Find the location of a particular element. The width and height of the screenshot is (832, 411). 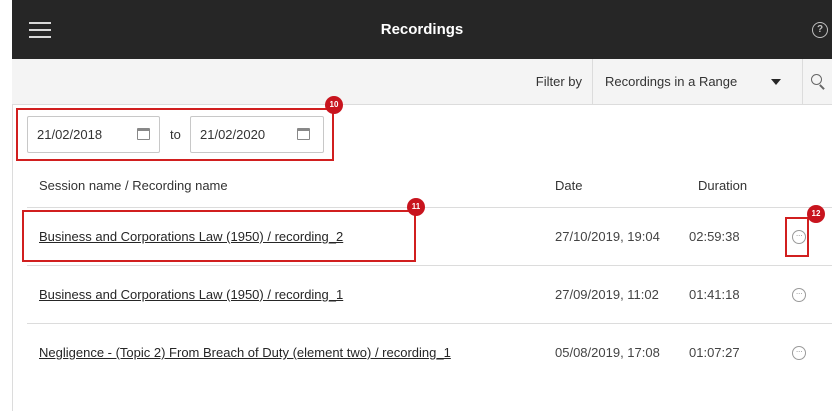

column-header-name: Session name / Recording name is located at coordinates (133, 185).